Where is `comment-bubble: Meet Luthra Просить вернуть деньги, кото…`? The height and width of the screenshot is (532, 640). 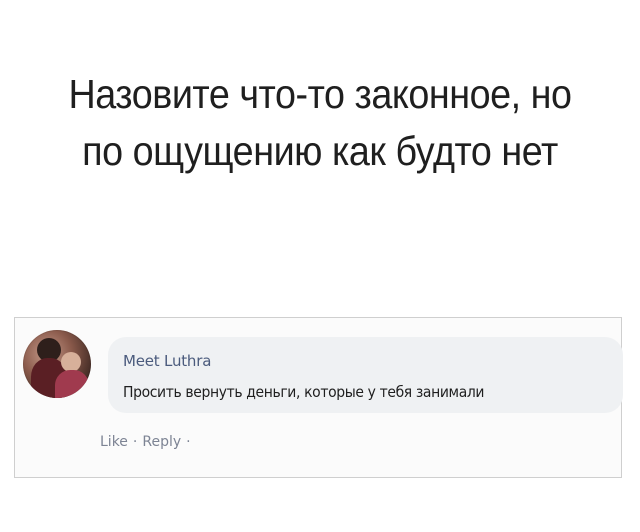 comment-bubble: Meet Luthra Просить вернуть деньги, кото… is located at coordinates (365, 375).